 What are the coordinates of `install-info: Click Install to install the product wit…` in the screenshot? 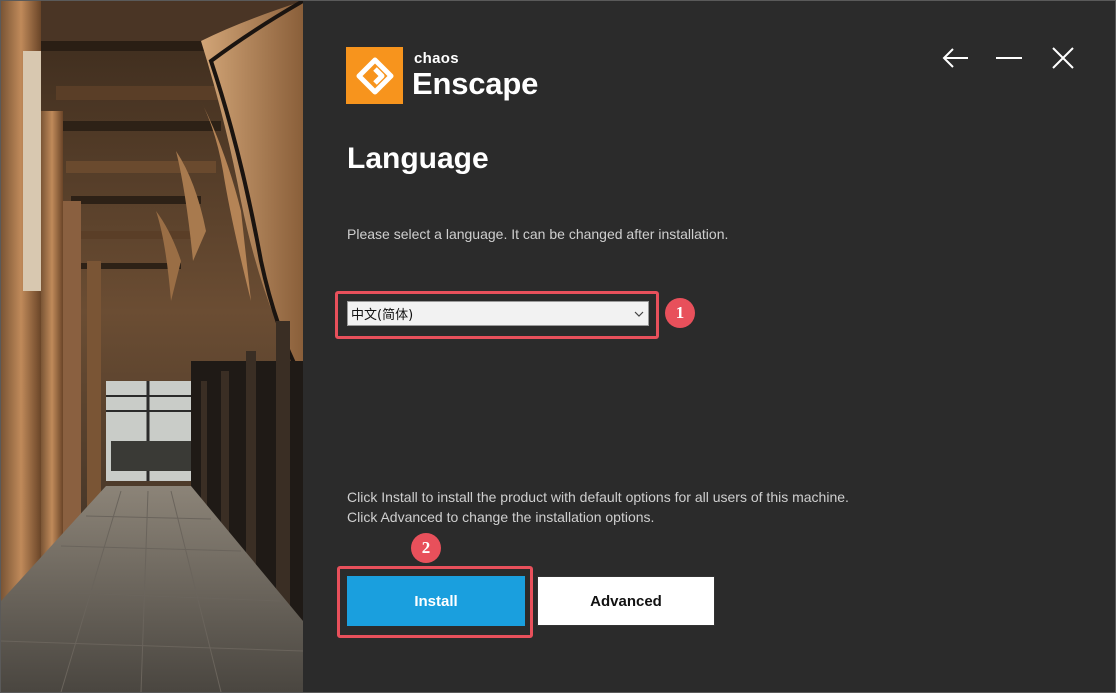 It's located at (598, 507).